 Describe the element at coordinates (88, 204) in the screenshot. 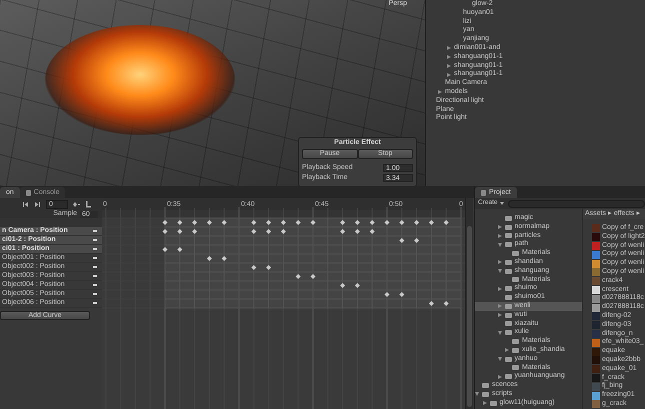

I see `add-event-icon` at that location.